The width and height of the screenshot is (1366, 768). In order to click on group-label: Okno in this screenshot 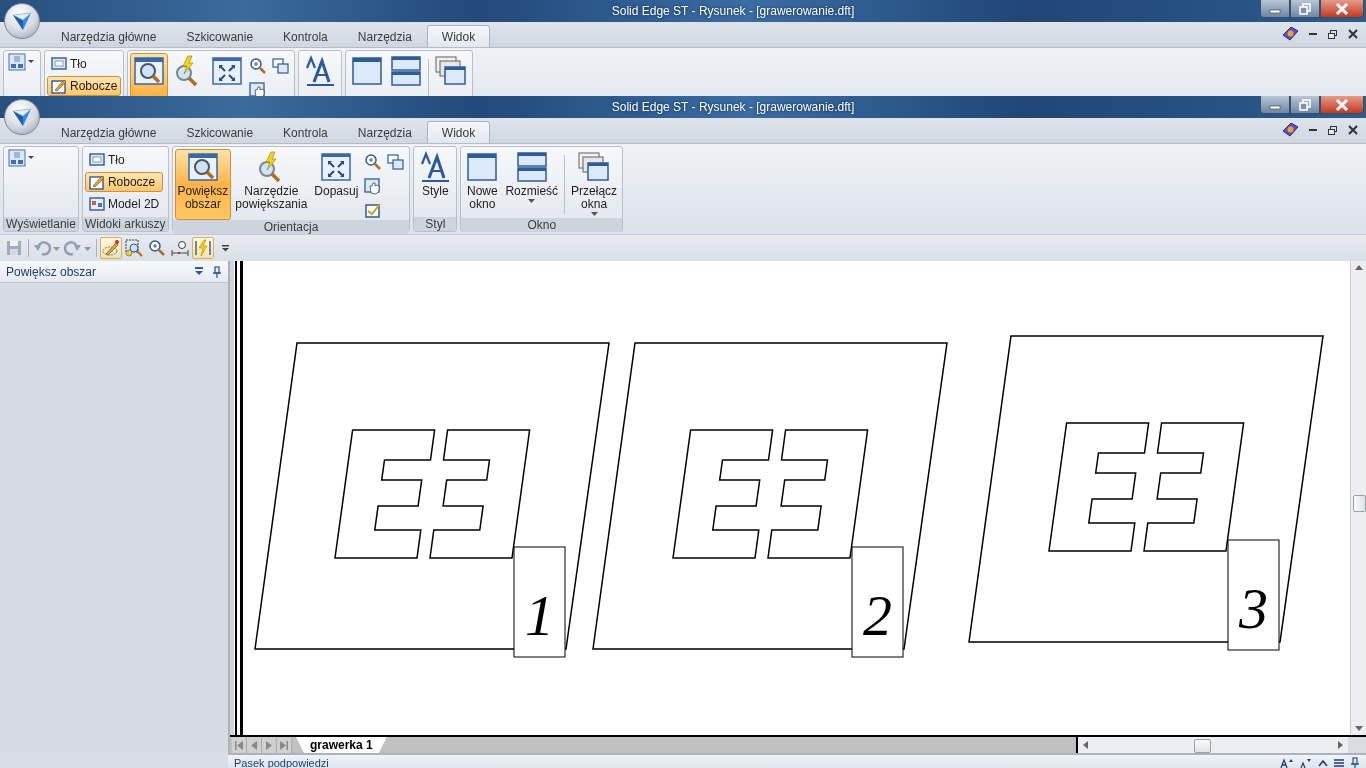, I will do `click(542, 225)`.